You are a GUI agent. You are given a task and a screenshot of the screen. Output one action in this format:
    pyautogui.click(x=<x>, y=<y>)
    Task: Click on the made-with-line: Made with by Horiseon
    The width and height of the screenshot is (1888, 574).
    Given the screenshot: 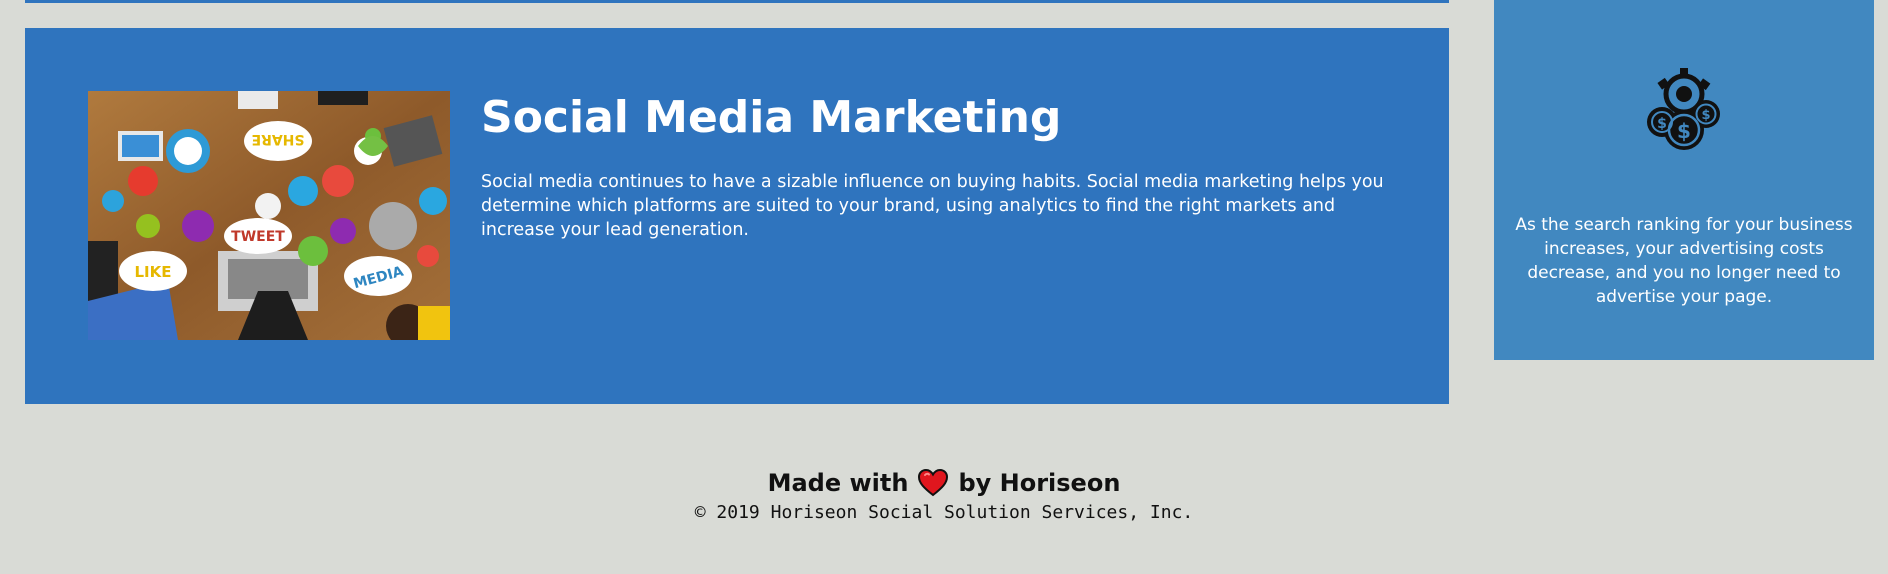 What is the action you would take?
    pyautogui.click(x=944, y=483)
    